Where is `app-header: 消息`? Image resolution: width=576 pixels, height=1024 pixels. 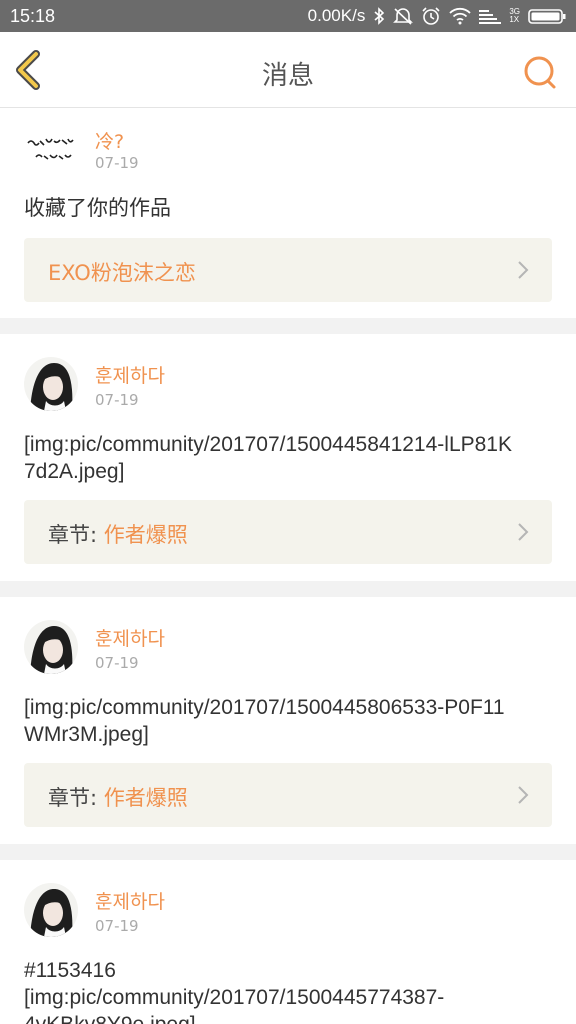 app-header: 消息 is located at coordinates (288, 70).